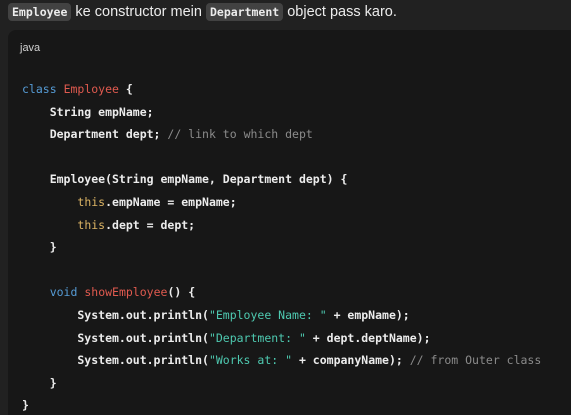  I want to click on code-token: + dept.deptName);, so click(368, 337).